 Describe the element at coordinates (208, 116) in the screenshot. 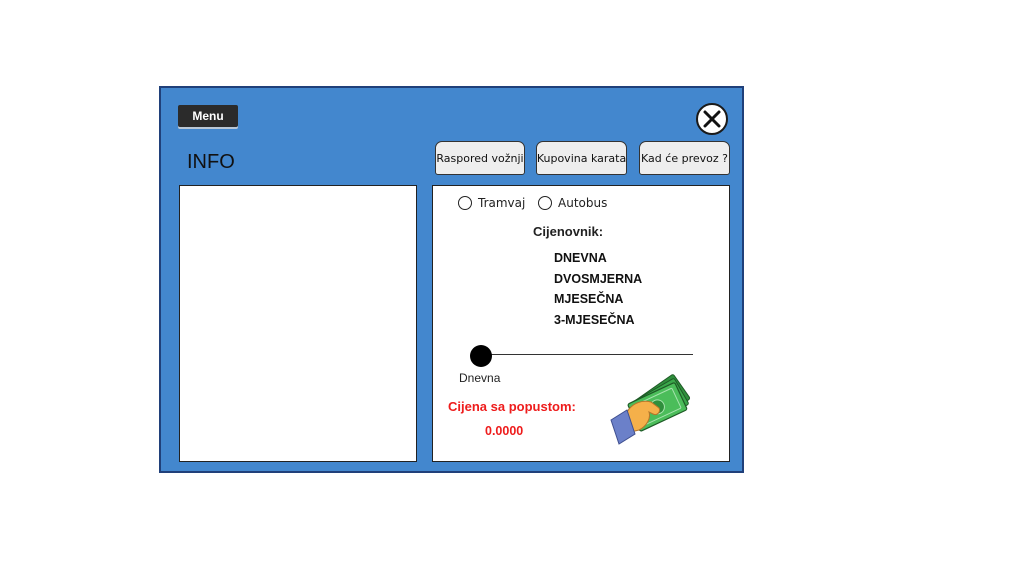

I see `menu-button: Menu` at that location.